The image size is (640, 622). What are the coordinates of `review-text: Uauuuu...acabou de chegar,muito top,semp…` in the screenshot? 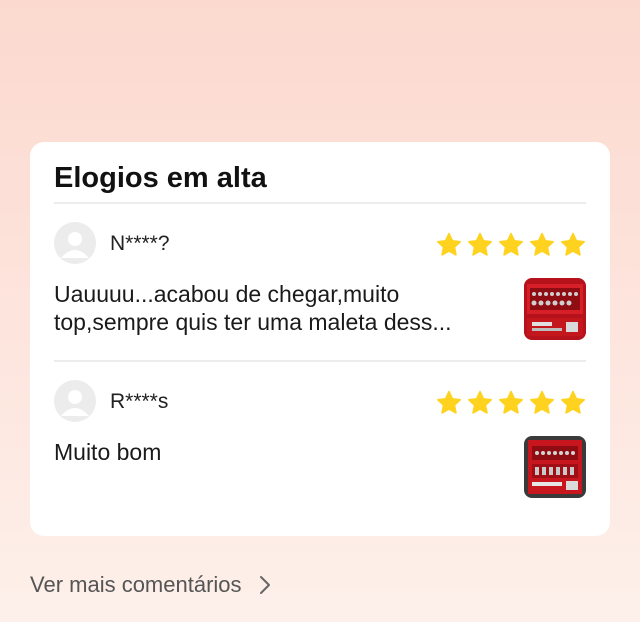 It's located at (253, 308).